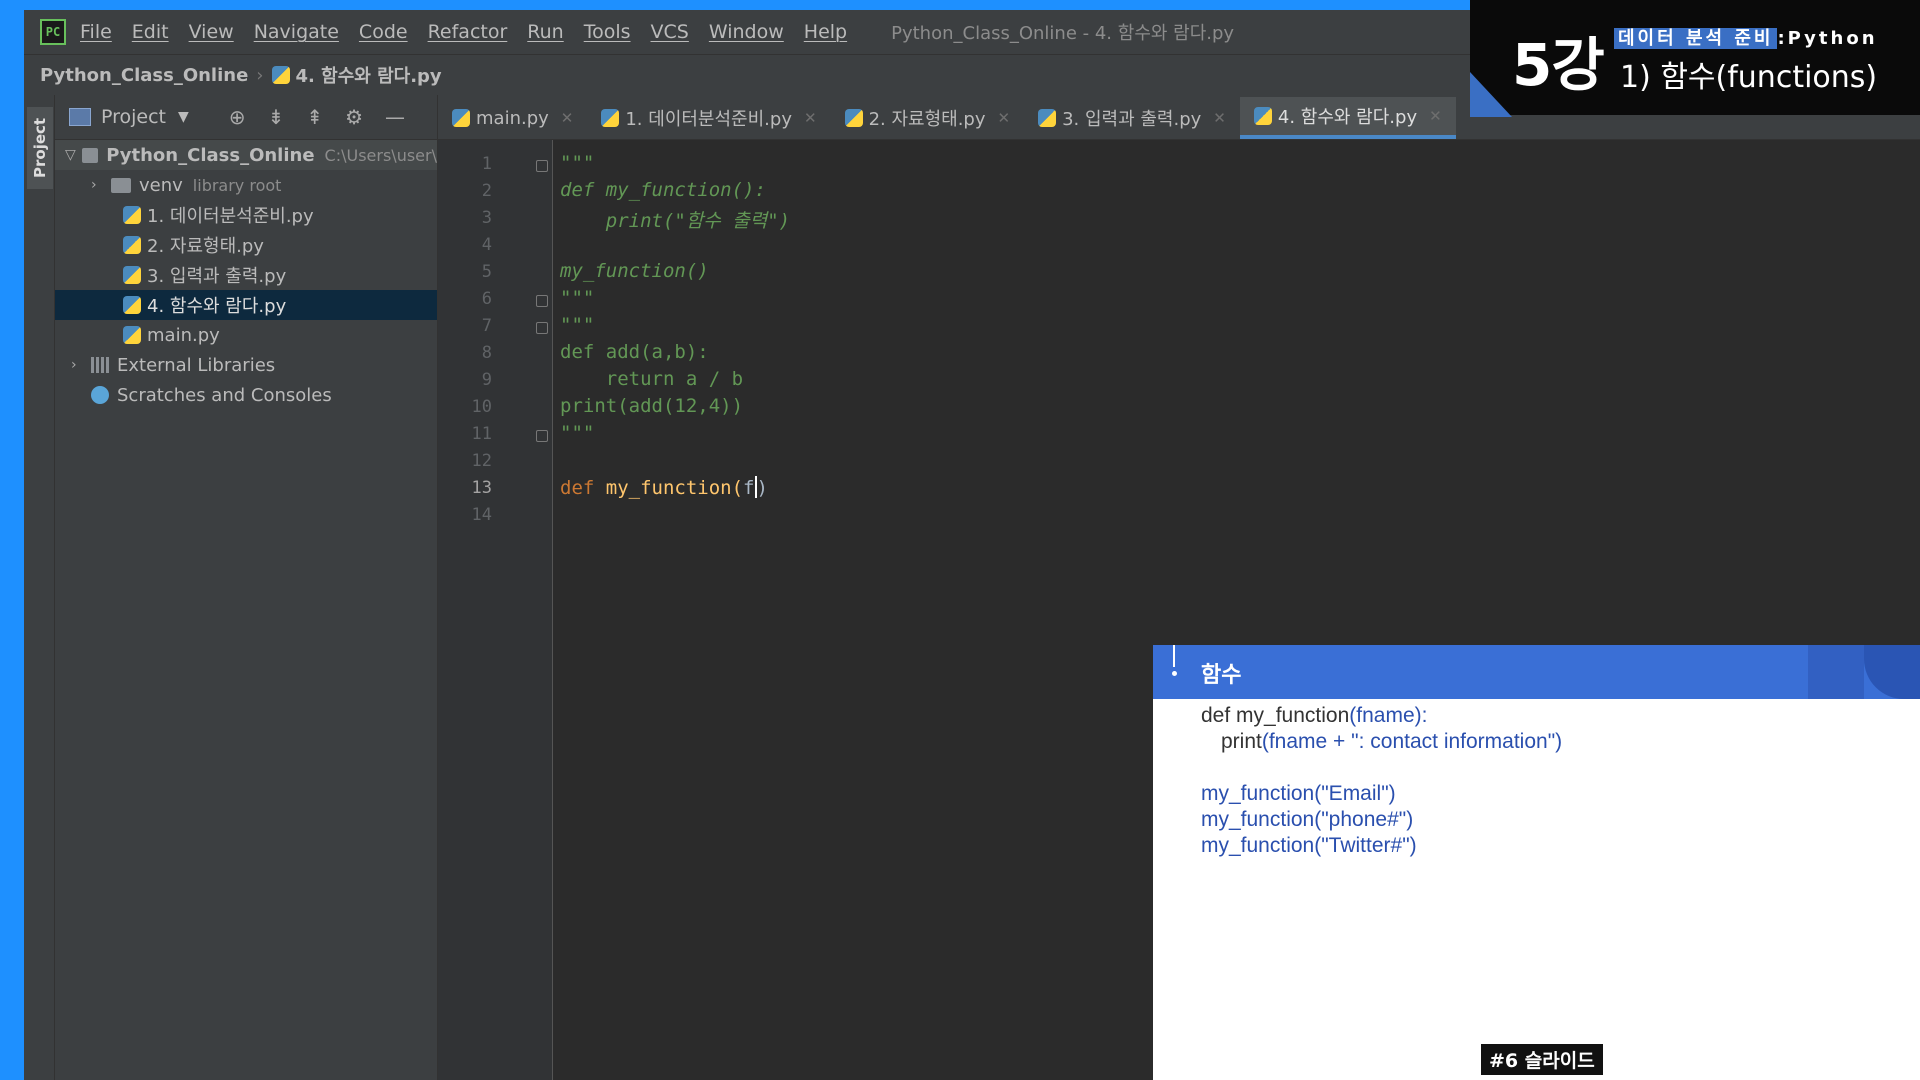 The height and width of the screenshot is (1080, 1920). I want to click on tab-main: main.py ✕, so click(512, 118).